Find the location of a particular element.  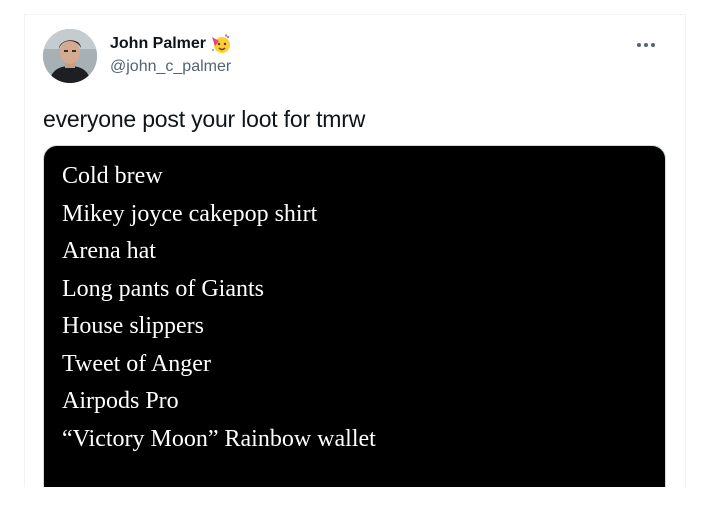

list-item: “Victory Moon” Rainbow wallet is located at coordinates (219, 438).